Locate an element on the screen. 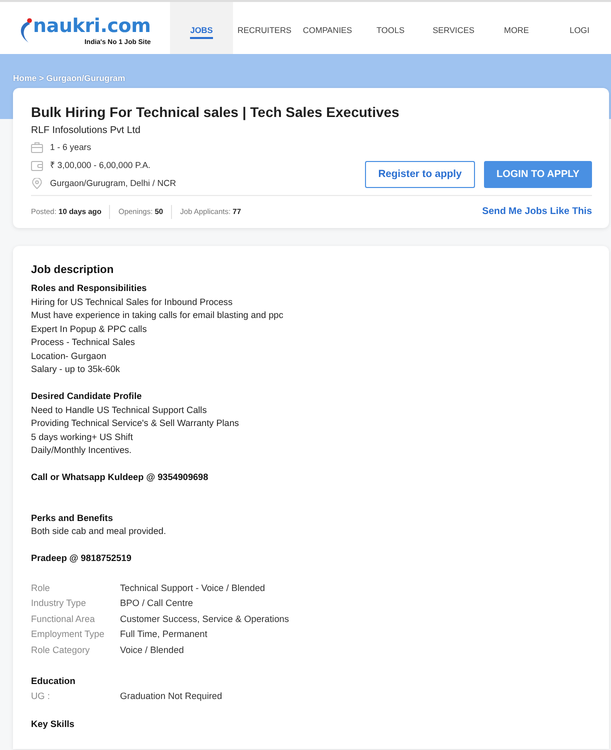 This screenshot has height=750, width=611. description-line: Need to Handle US Technical Support Calls is located at coordinates (119, 410).